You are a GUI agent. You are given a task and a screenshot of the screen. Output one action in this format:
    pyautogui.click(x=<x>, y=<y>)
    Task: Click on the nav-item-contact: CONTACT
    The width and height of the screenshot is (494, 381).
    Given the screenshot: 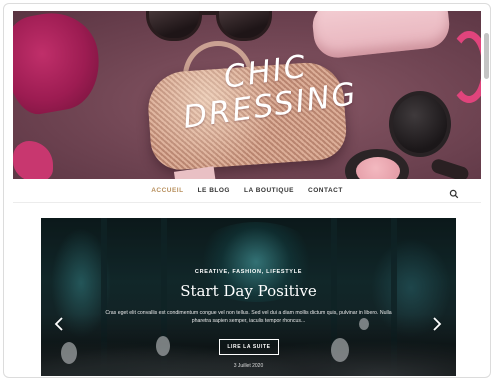 What is the action you would take?
    pyautogui.click(x=325, y=190)
    